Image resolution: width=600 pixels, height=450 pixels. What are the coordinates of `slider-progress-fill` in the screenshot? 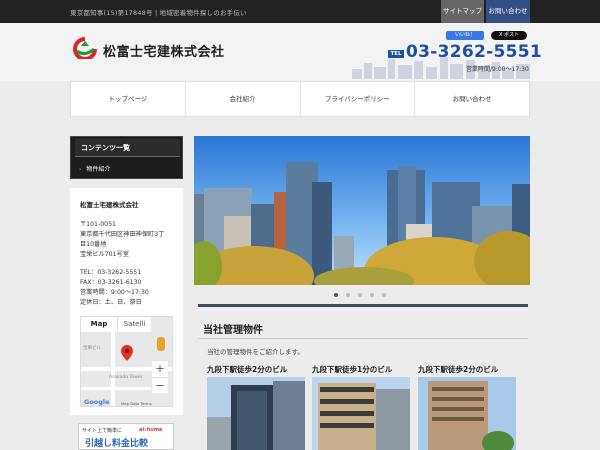 It's located at (363, 305).